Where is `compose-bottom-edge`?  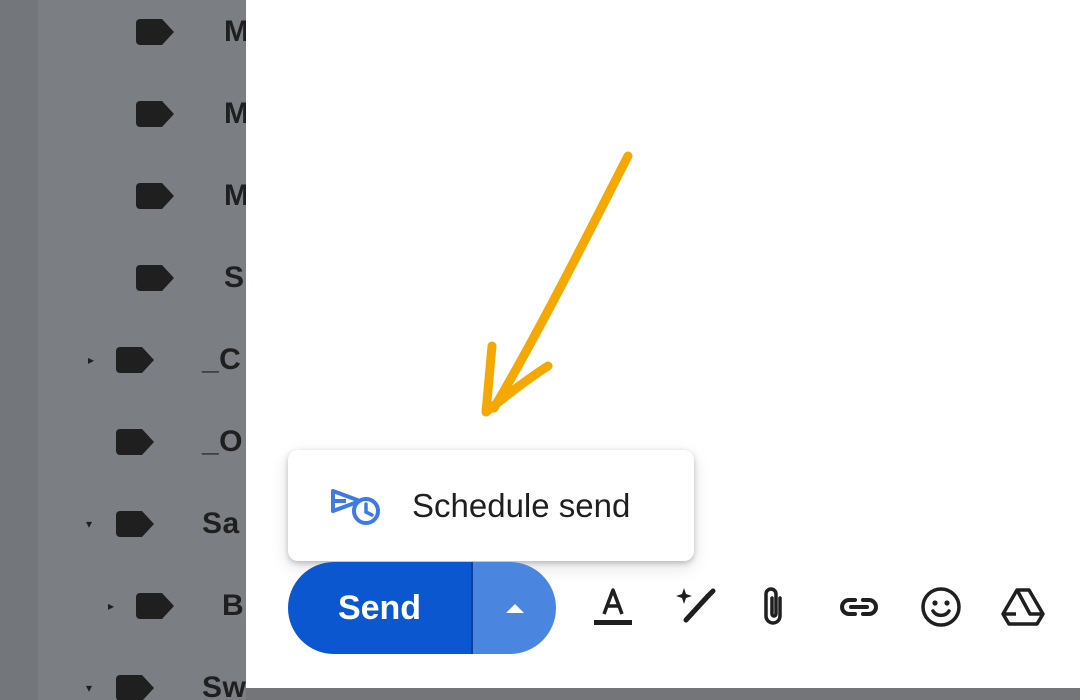
compose-bottom-edge is located at coordinates (663, 694).